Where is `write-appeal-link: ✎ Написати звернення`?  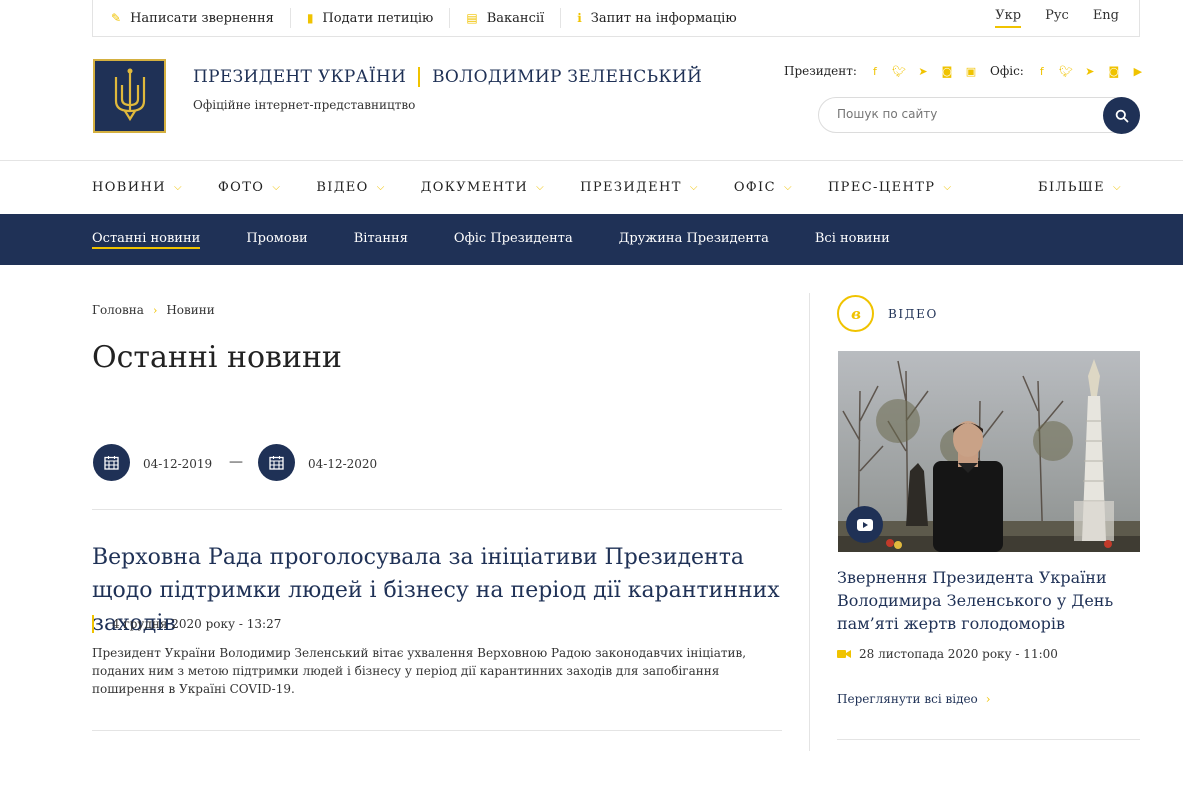
write-appeal-link: ✎ Написати звернення is located at coordinates (191, 18).